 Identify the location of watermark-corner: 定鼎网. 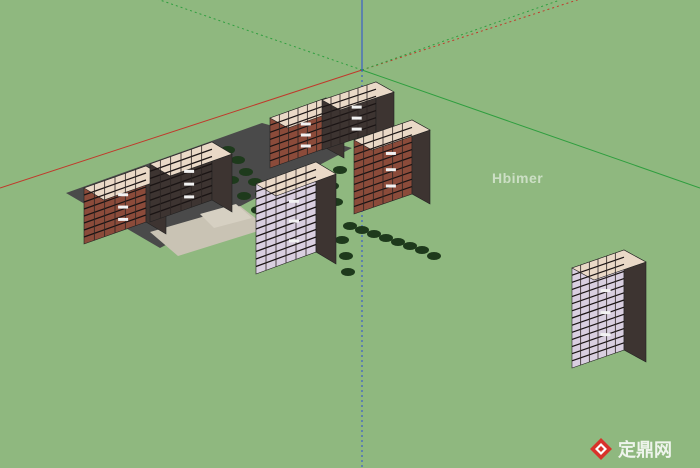
(630, 449).